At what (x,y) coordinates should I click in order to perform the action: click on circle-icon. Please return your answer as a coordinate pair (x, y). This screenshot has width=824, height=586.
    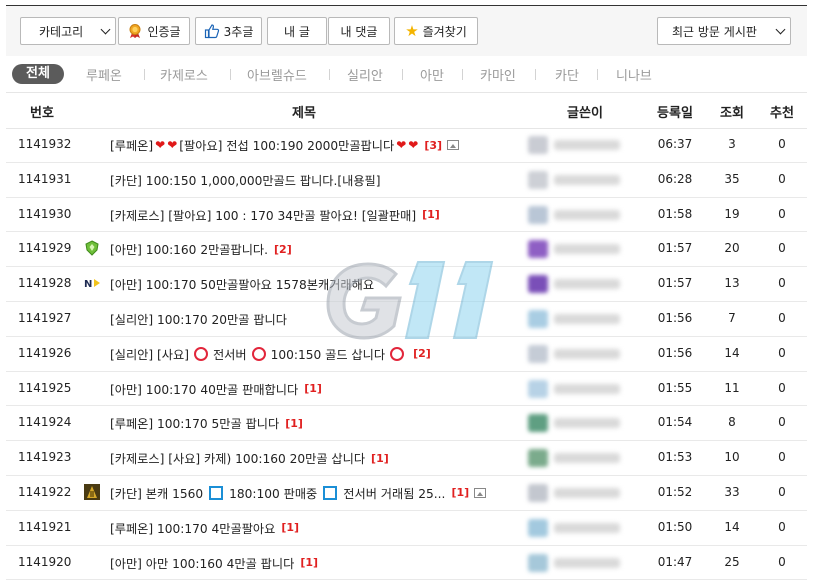
    Looking at the image, I should click on (200, 353).